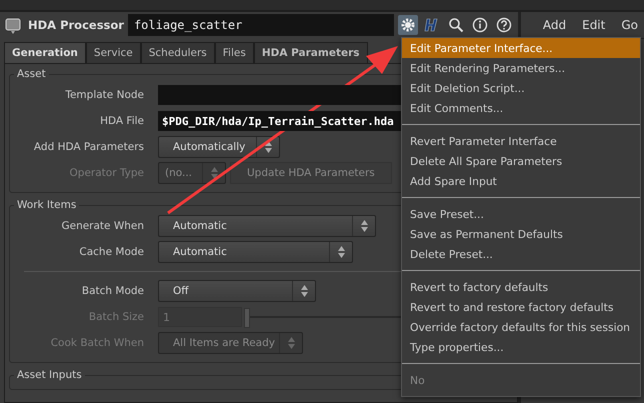 Image resolution: width=644 pixels, height=403 pixels. I want to click on parameter-label: Cook Batch When, so click(97, 343).